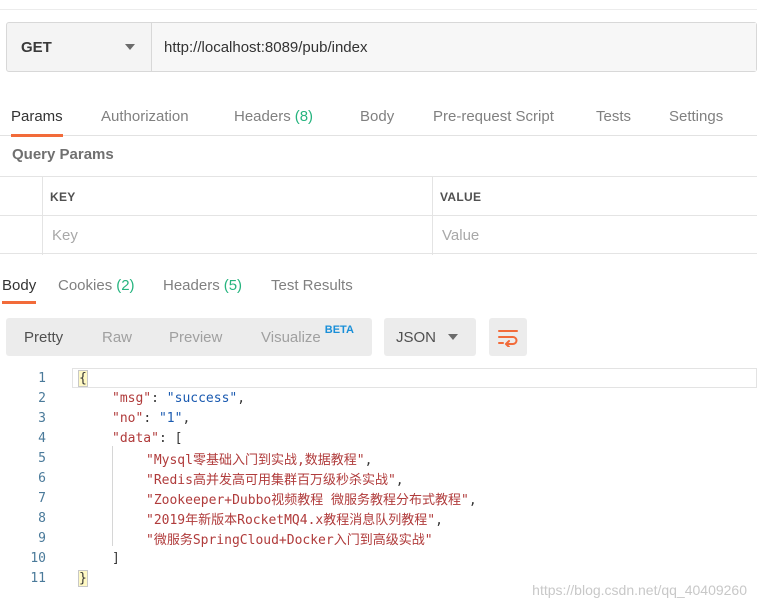  What do you see at coordinates (132, 398) in the screenshot?
I see `json-key: "msg"` at bounding box center [132, 398].